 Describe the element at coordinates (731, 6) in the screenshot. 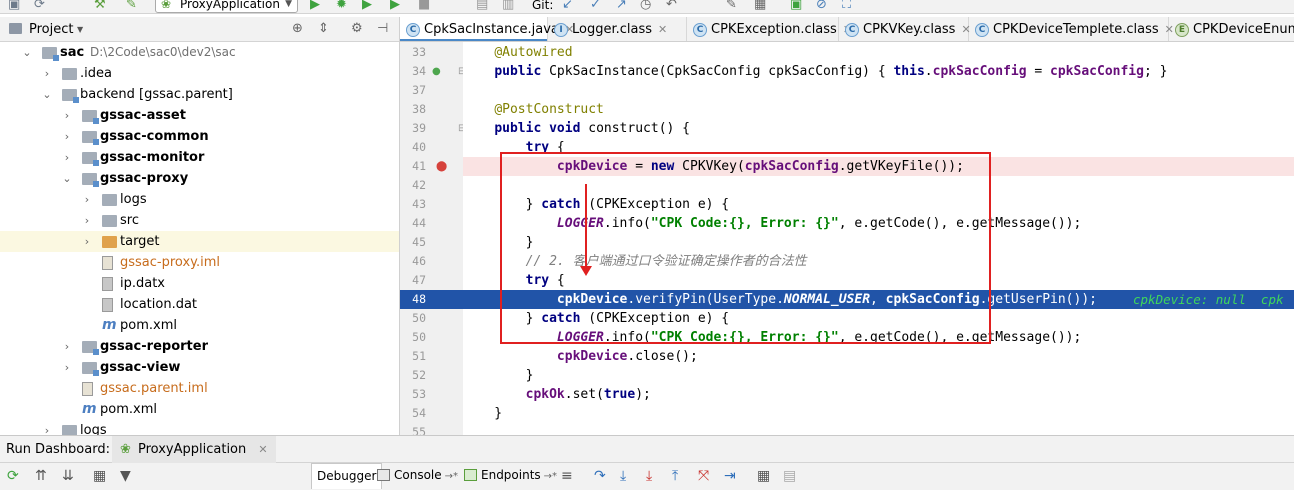

I see `wrench-icon: ✎` at that location.